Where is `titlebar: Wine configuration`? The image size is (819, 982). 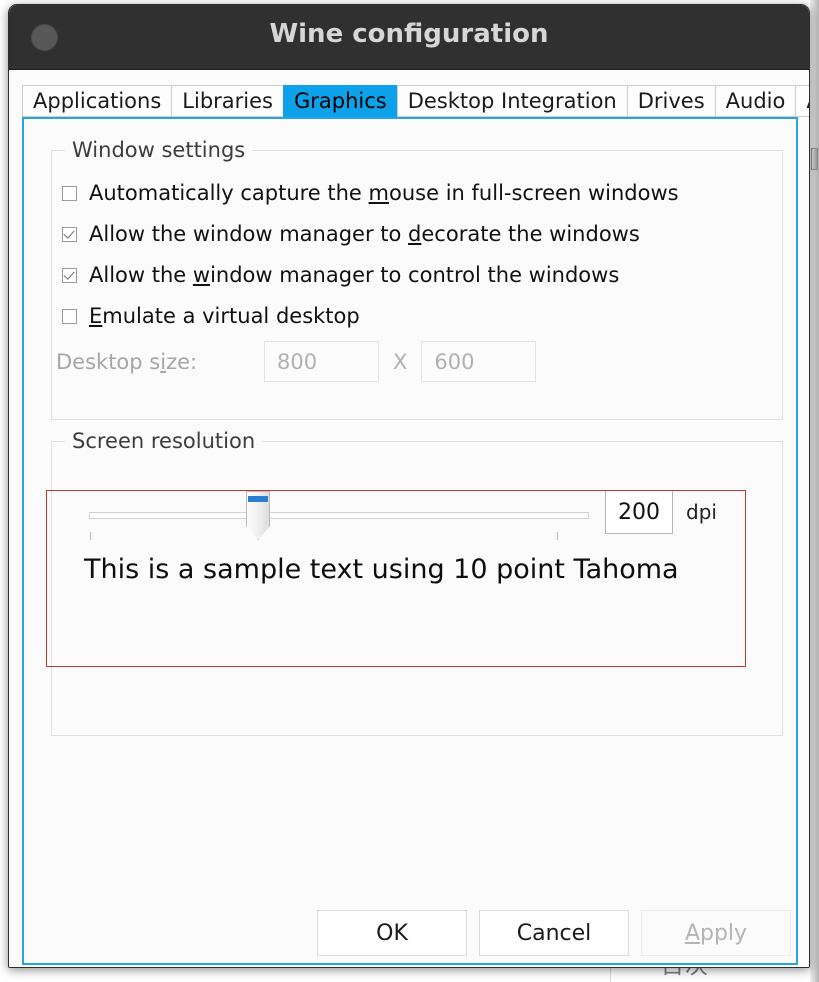 titlebar: Wine configuration is located at coordinates (409, 37).